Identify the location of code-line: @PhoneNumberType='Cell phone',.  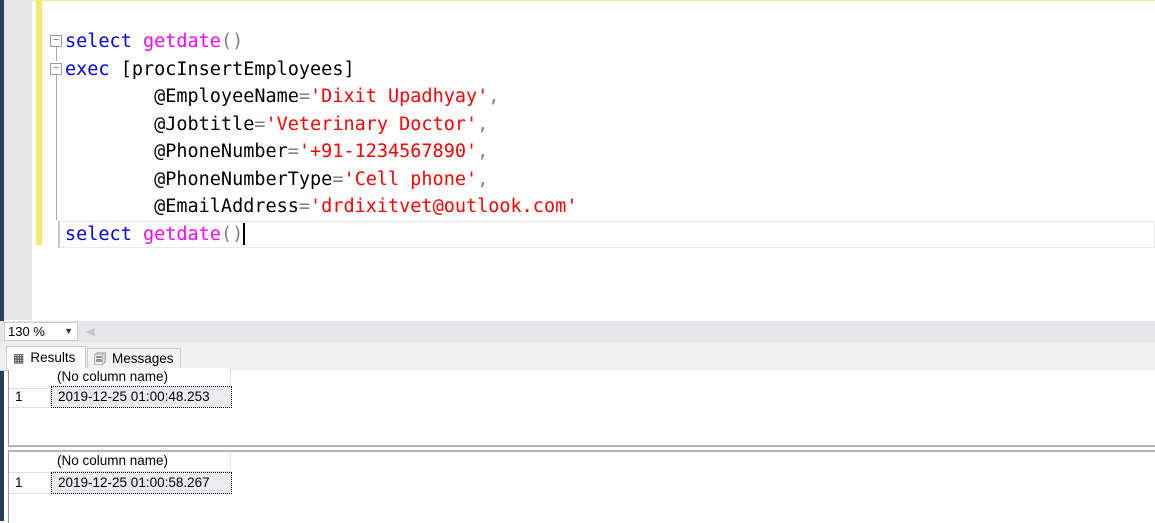
(321, 180).